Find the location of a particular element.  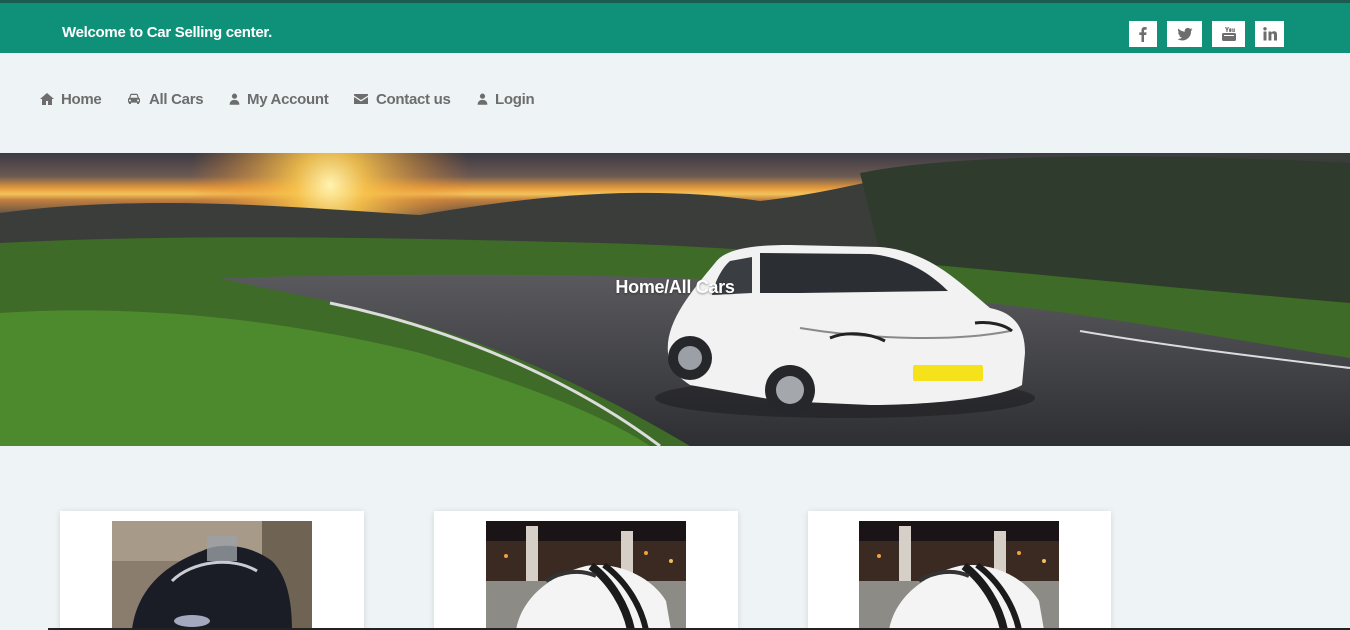

nav-home: Home is located at coordinates (70, 99).